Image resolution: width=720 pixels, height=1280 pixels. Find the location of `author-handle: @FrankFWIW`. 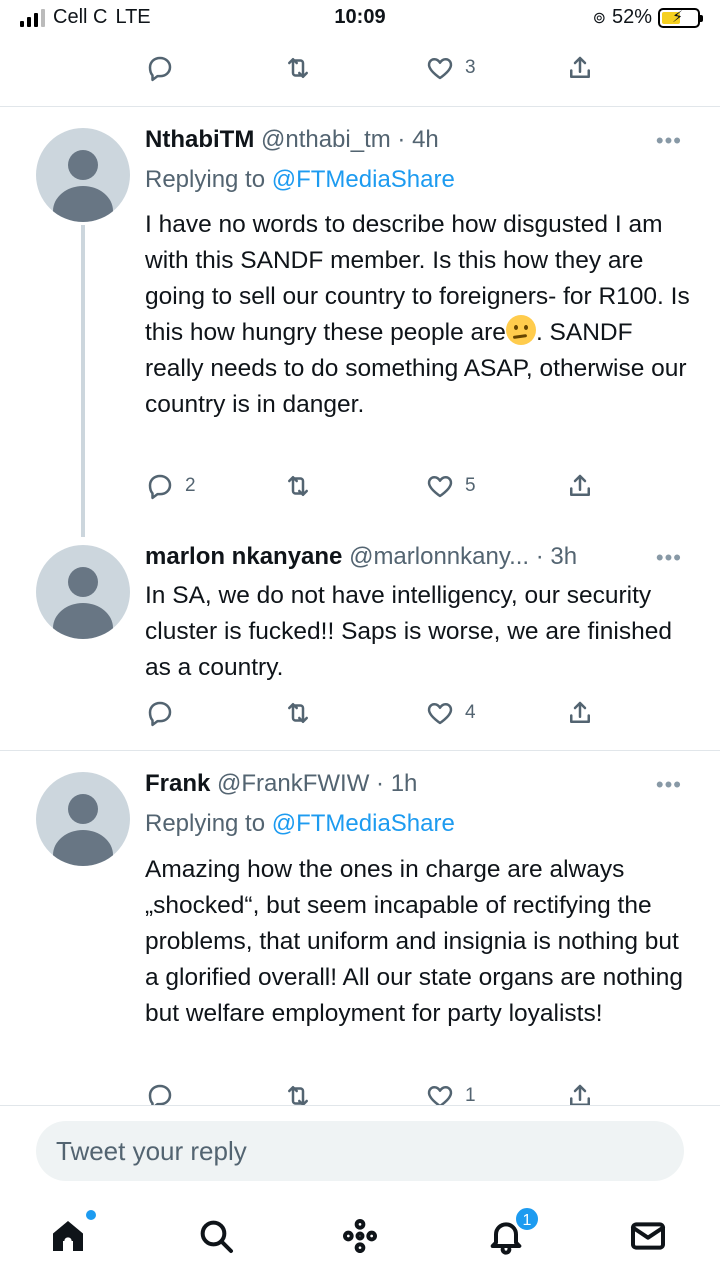

author-handle: @FrankFWIW is located at coordinates (293, 783).